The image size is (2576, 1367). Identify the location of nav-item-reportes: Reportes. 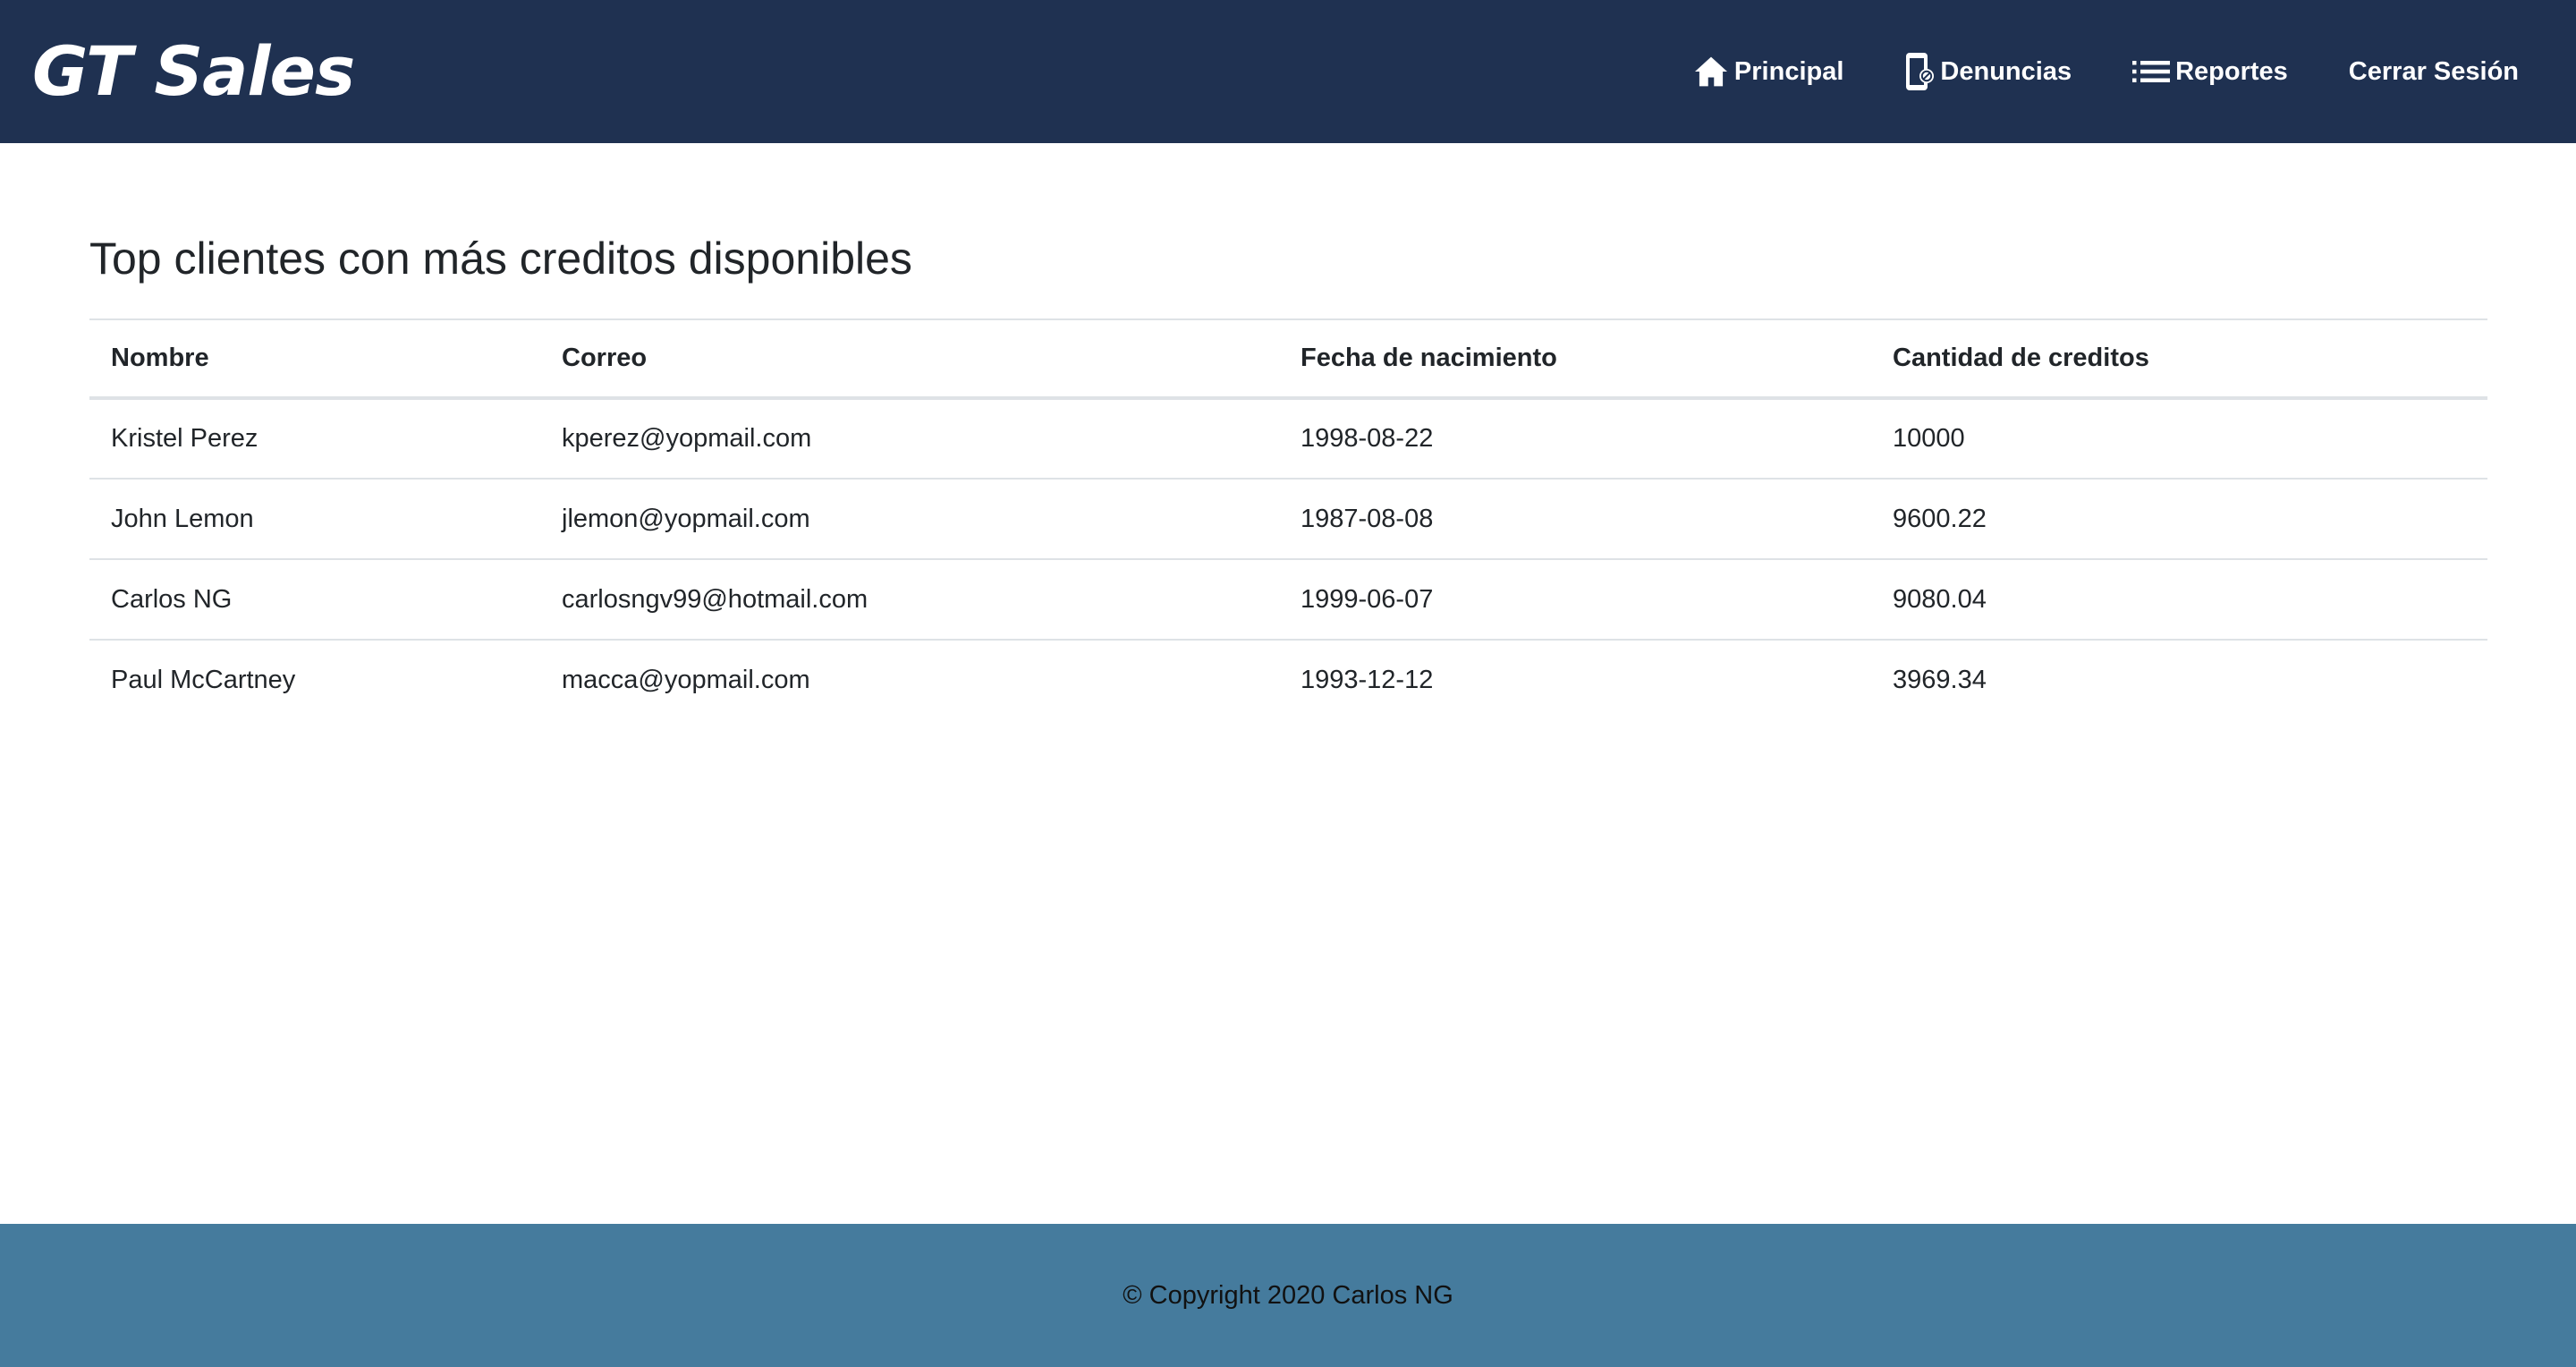
(2210, 72).